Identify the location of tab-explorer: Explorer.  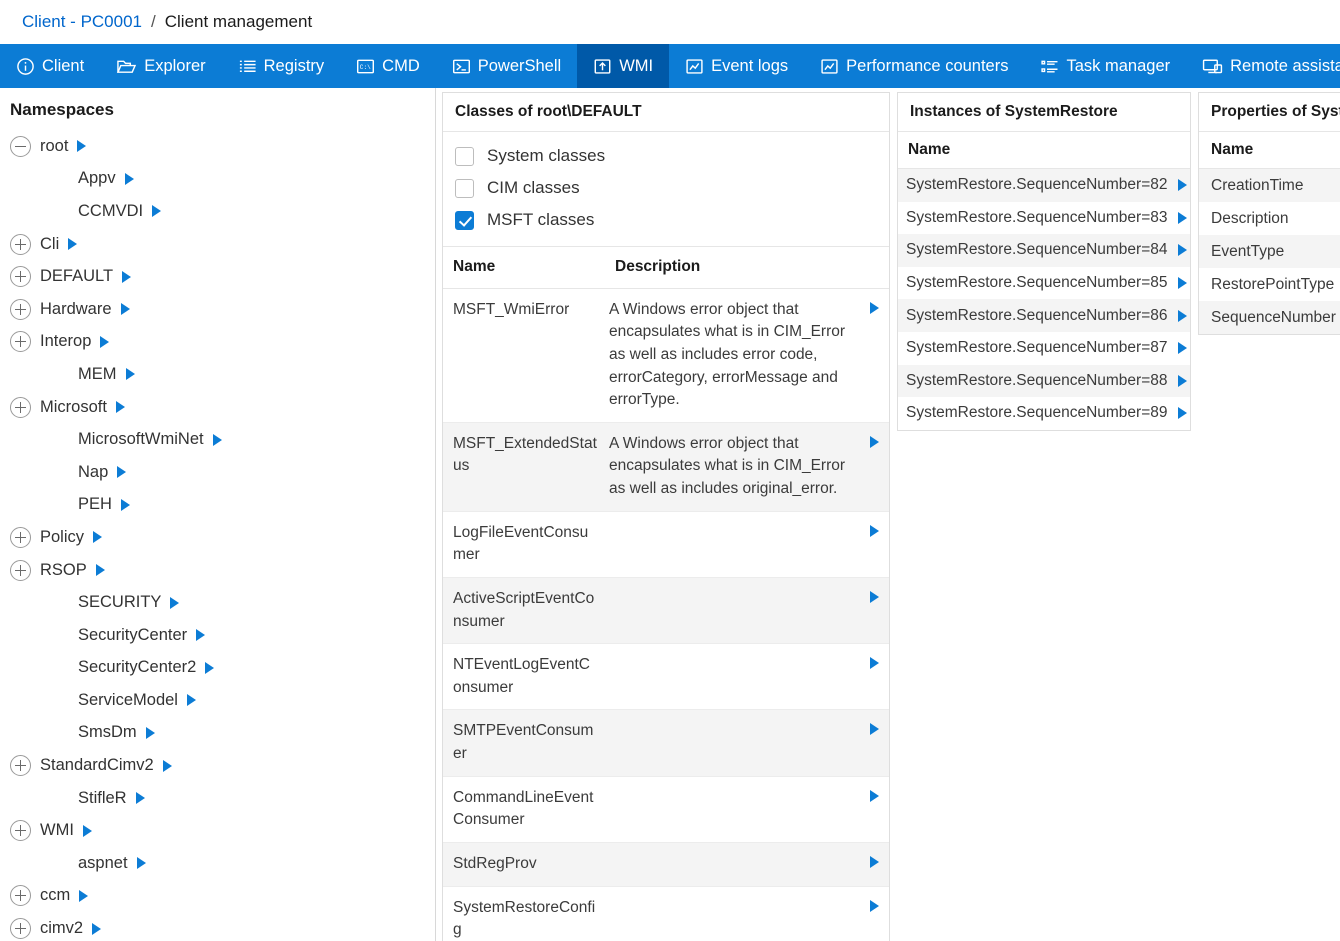
(160, 66).